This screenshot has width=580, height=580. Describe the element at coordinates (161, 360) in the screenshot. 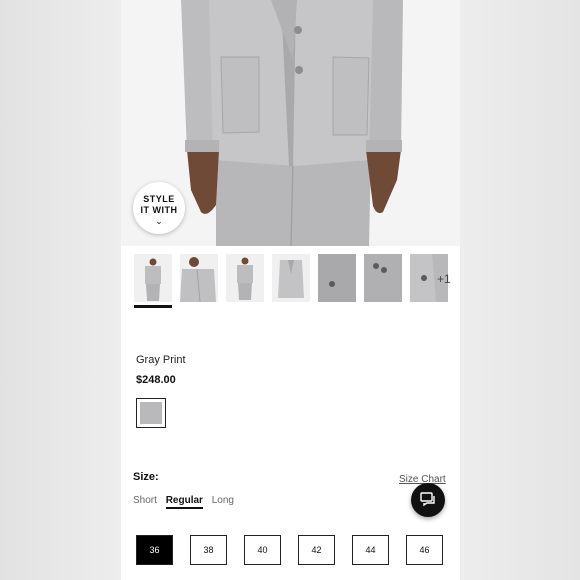

I see `product-name: Gray Print` at that location.